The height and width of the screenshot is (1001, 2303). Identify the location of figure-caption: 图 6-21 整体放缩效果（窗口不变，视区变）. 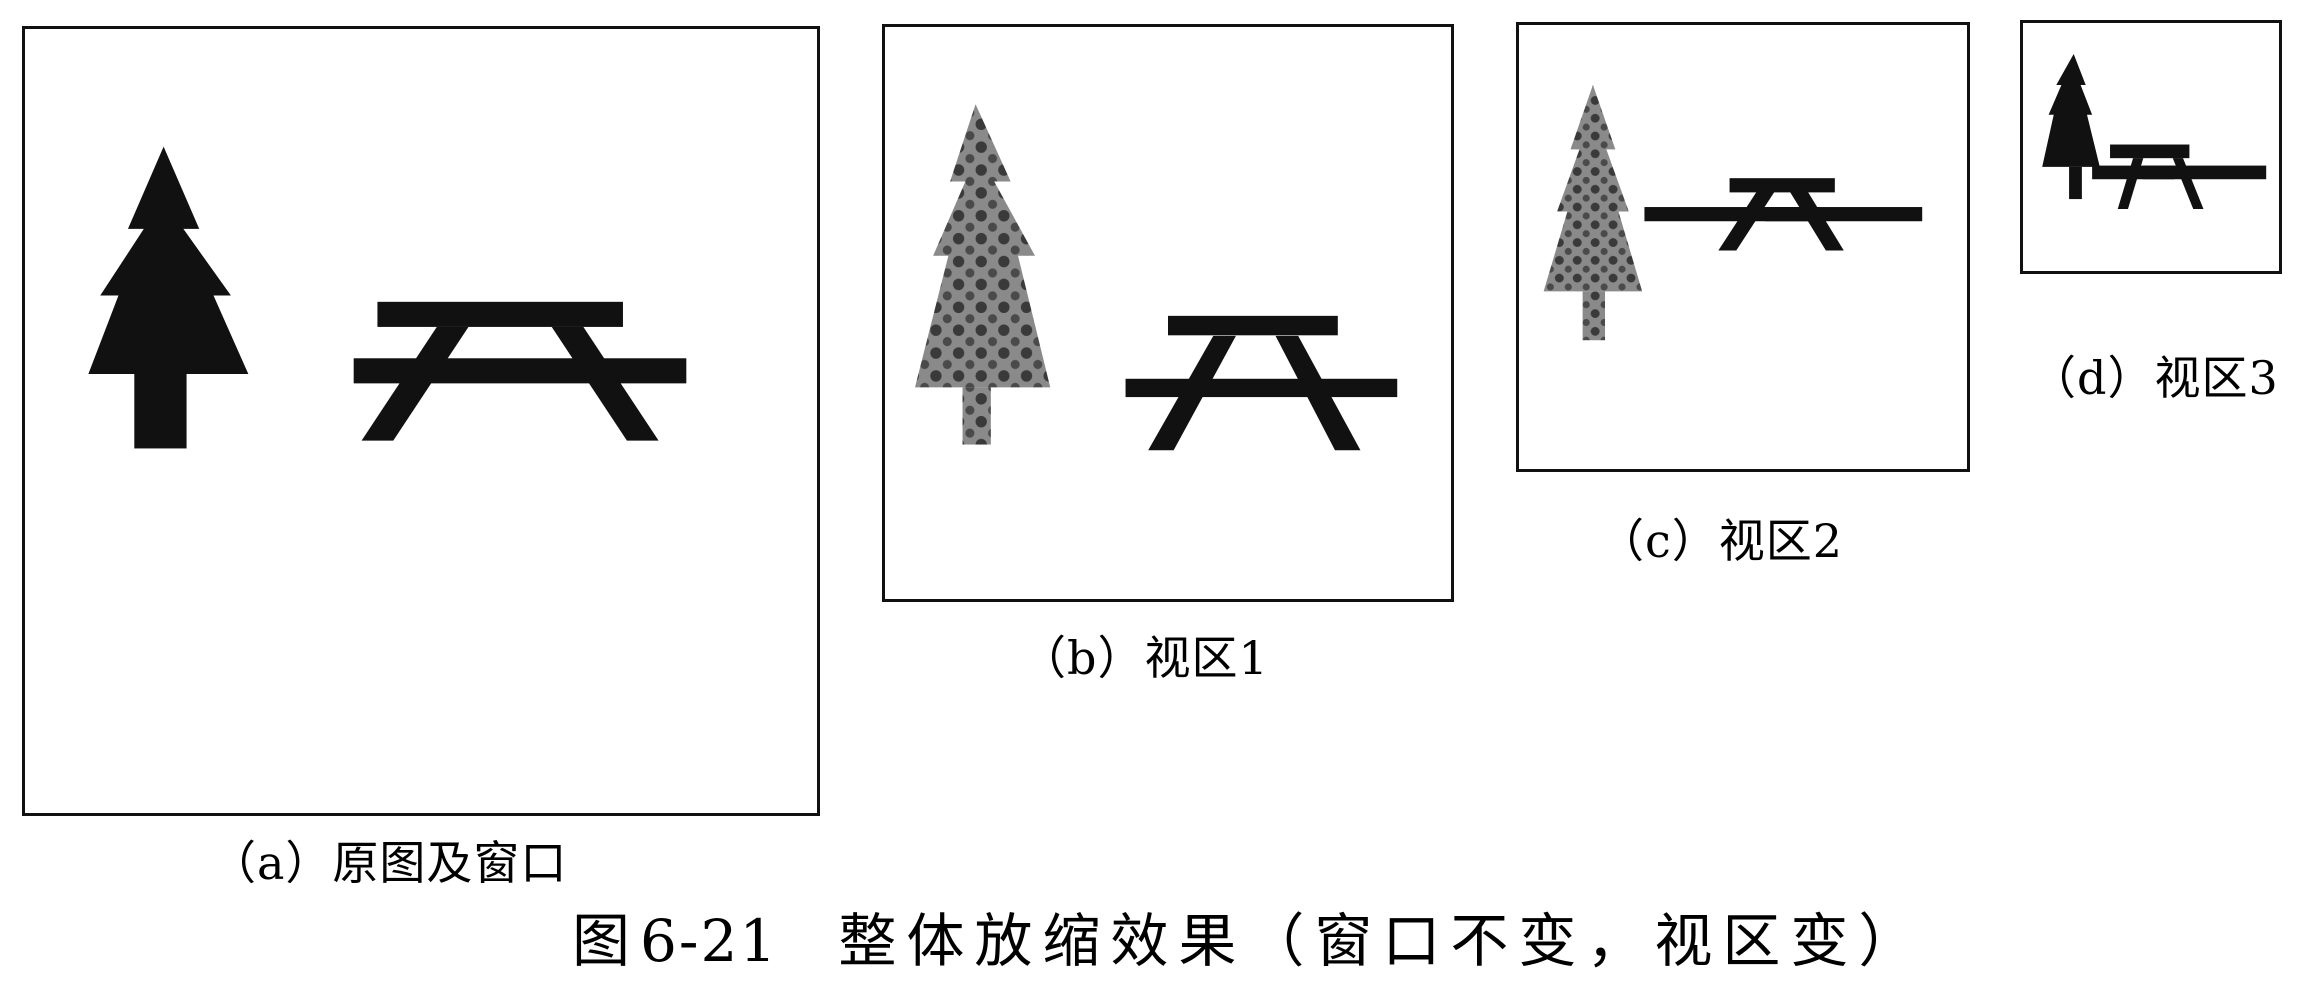
(1249, 941).